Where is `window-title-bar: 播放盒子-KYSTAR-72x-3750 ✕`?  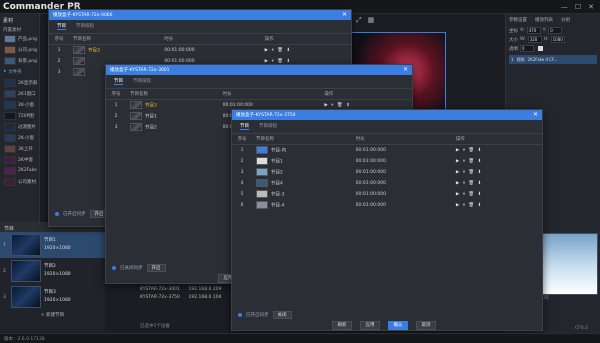
window-title-bar: 播放盒子-KYSTAR-72x-3750 ✕ is located at coordinates (387, 115).